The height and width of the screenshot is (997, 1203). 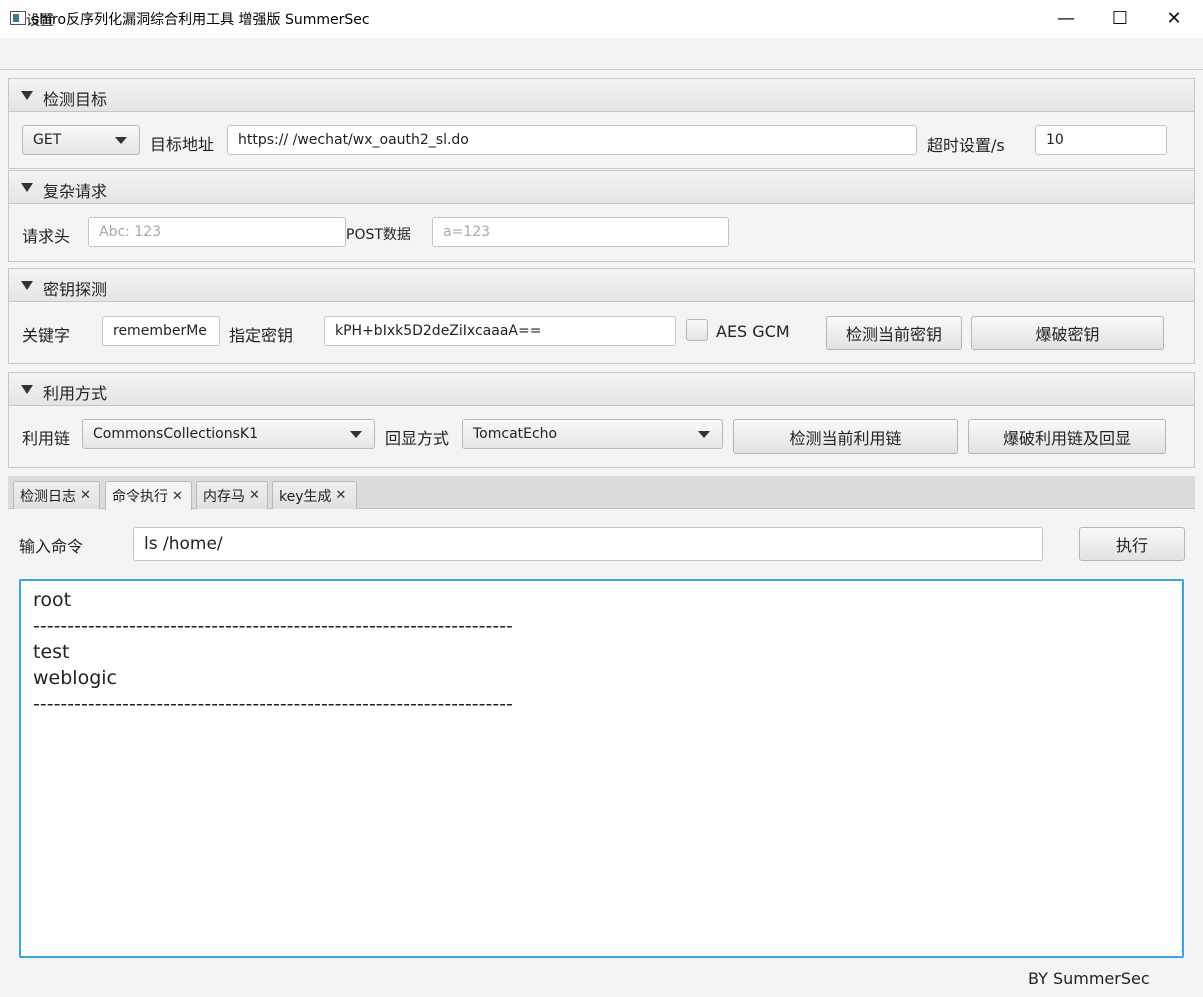 I want to click on echo-select: TomcatEcho, so click(x=592, y=434).